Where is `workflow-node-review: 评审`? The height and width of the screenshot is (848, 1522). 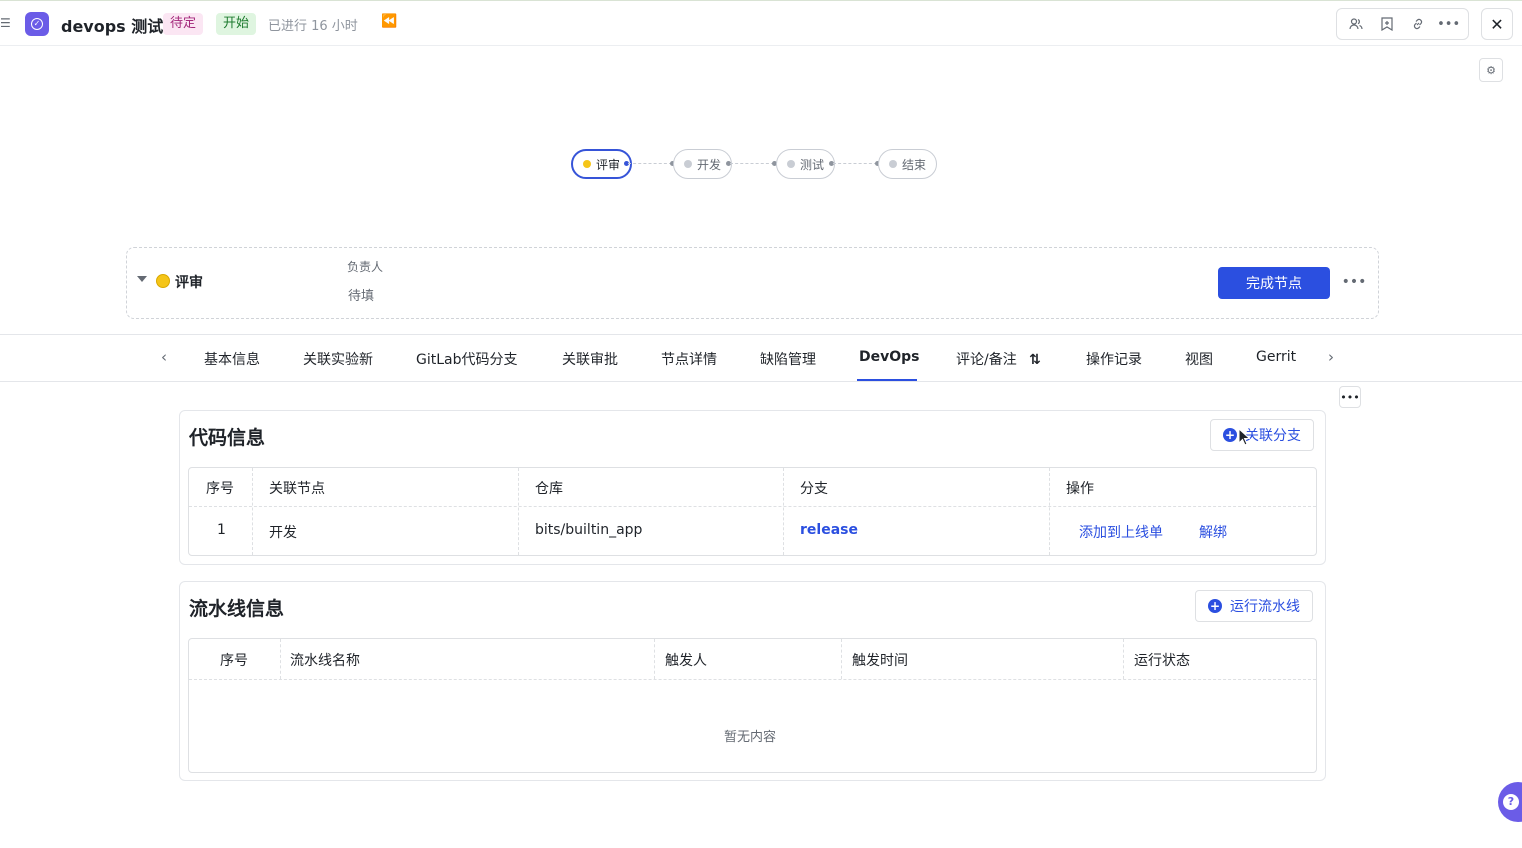 workflow-node-review: 评审 is located at coordinates (602, 164).